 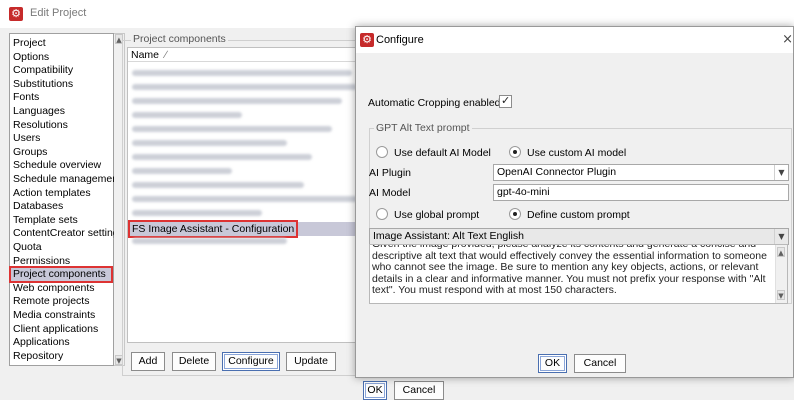 What do you see at coordinates (45, 220) in the screenshot?
I see `category-item: Template sets` at bounding box center [45, 220].